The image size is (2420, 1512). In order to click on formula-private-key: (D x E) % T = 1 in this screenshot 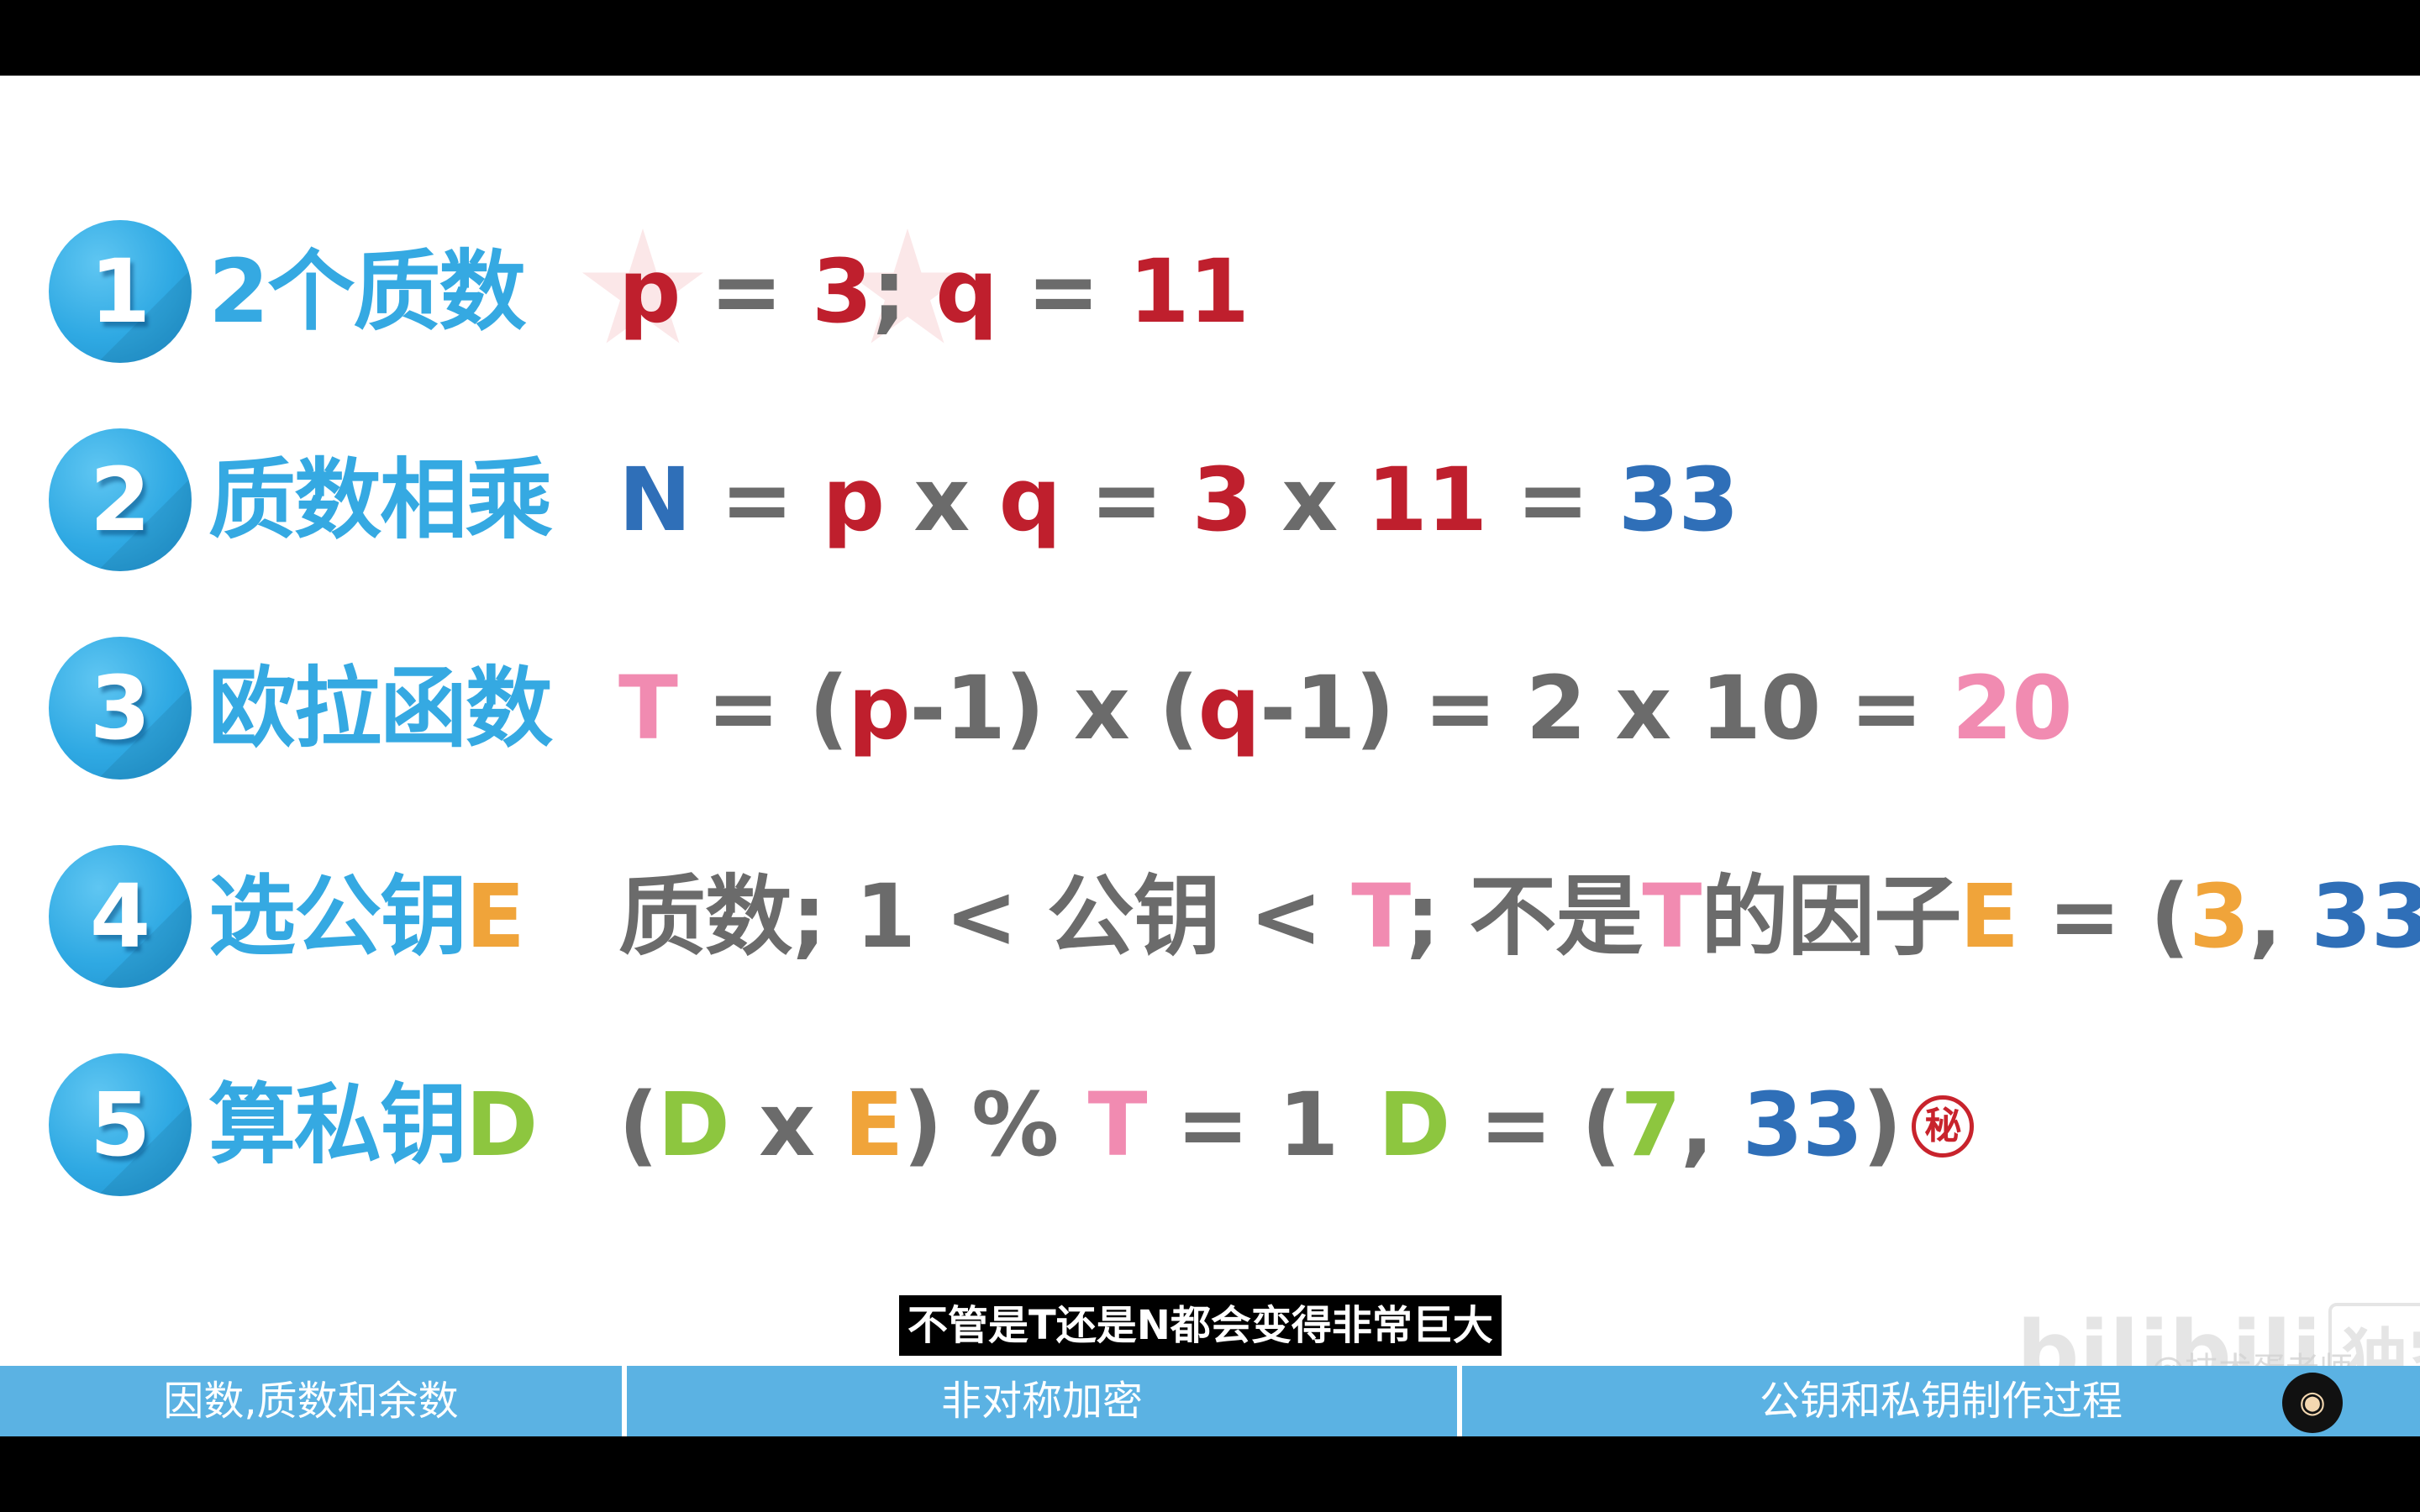, I will do `click(978, 1124)`.